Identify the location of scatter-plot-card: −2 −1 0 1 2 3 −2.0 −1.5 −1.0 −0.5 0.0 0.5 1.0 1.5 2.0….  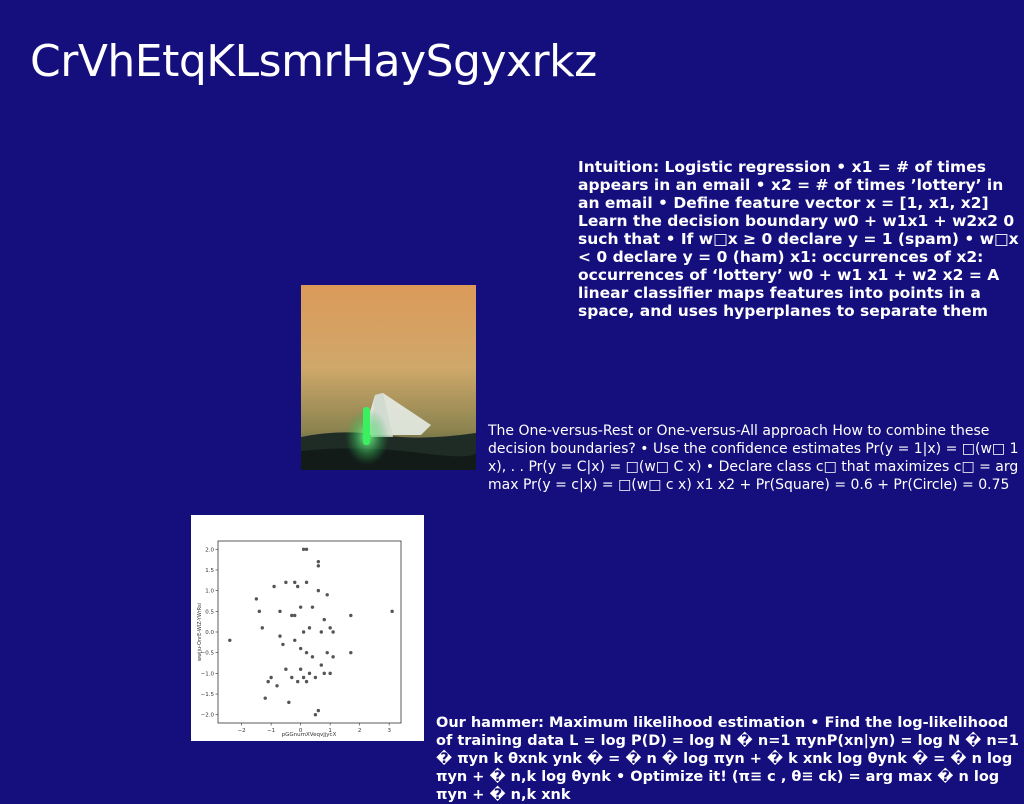
(307, 628).